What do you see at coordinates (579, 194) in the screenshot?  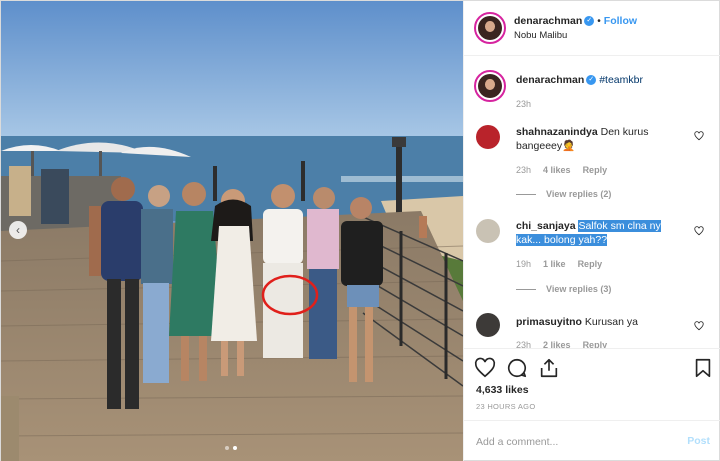 I see `view-replies-label: View replies (2)` at bounding box center [579, 194].